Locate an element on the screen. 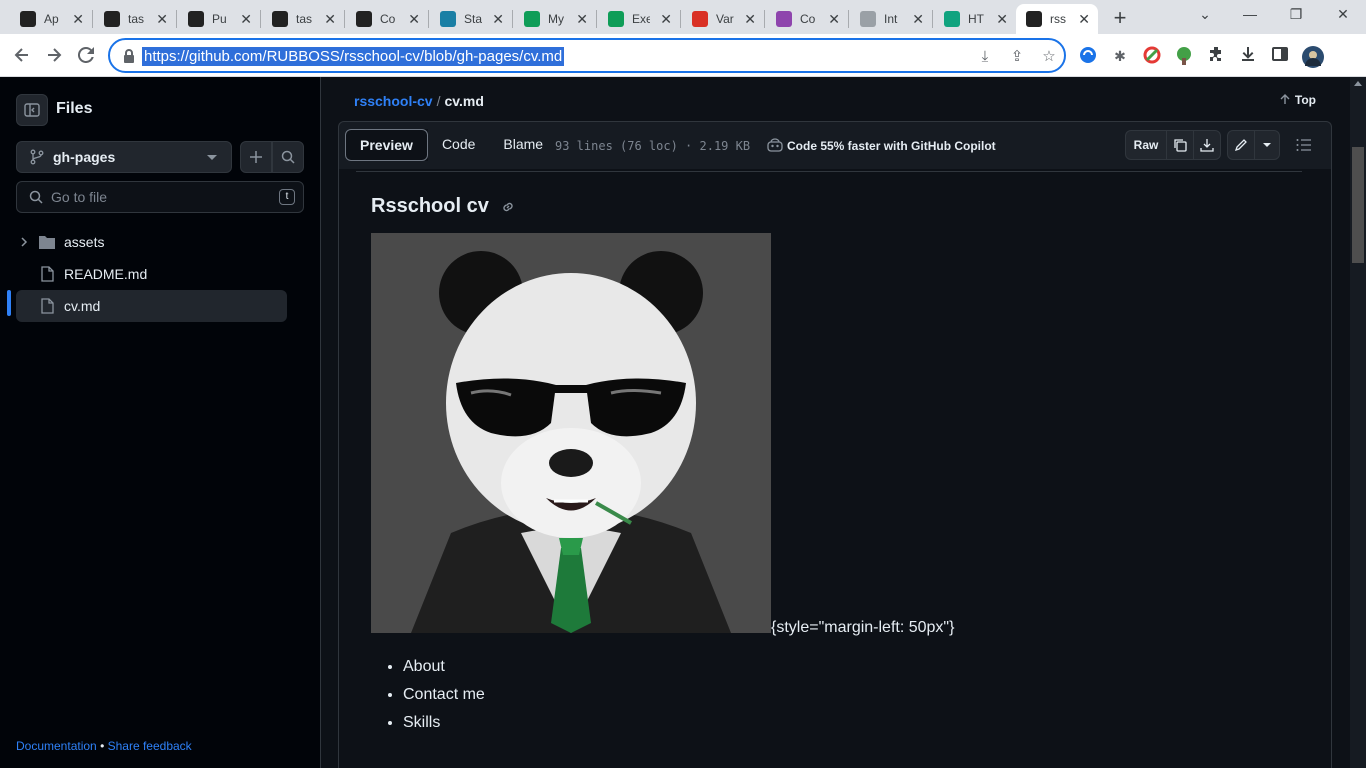  branch-selector: gh-pages is located at coordinates (124, 157).